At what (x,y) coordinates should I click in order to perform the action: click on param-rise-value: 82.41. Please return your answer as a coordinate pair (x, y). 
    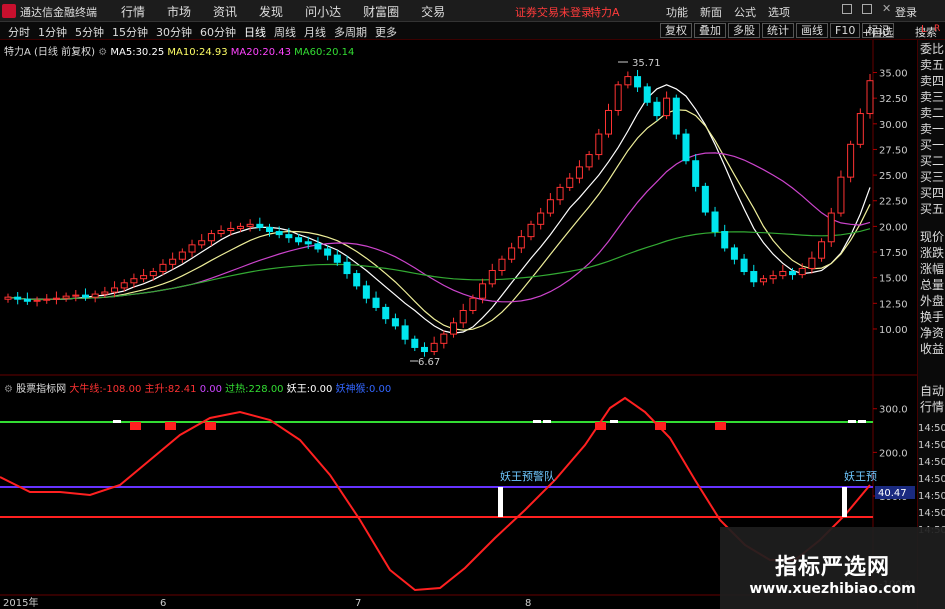
    Looking at the image, I should click on (182, 389).